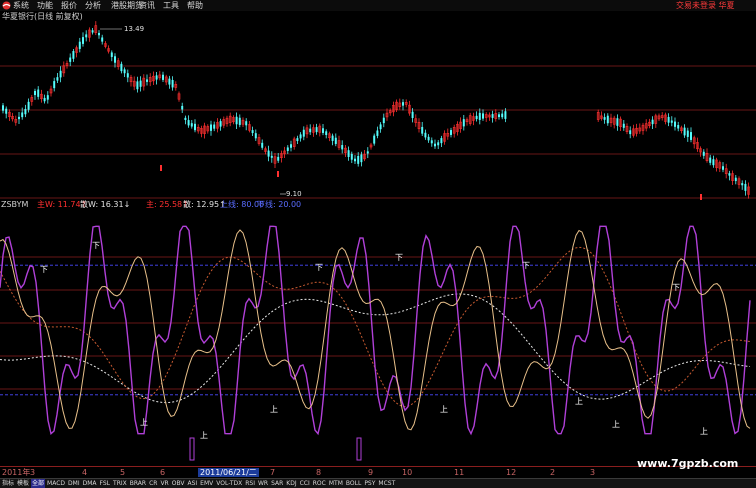 This screenshot has width=756, height=488. What do you see at coordinates (273, 472) in the screenshot?
I see `xaxis-label: 7` at bounding box center [273, 472].